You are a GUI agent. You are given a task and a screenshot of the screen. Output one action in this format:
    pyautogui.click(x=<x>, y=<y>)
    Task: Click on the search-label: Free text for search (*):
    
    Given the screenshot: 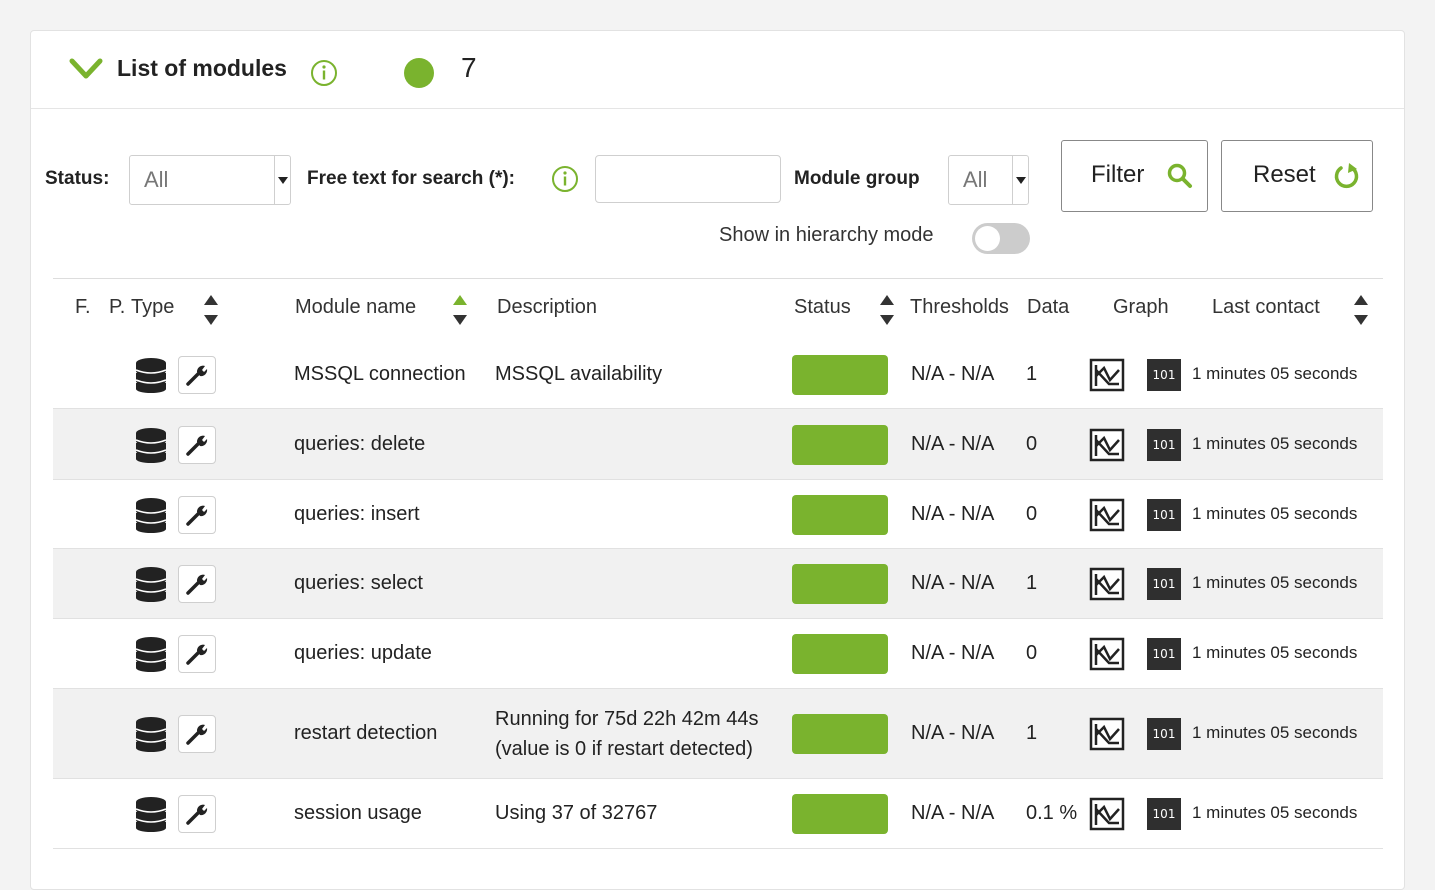 What is the action you would take?
    pyautogui.click(x=411, y=178)
    